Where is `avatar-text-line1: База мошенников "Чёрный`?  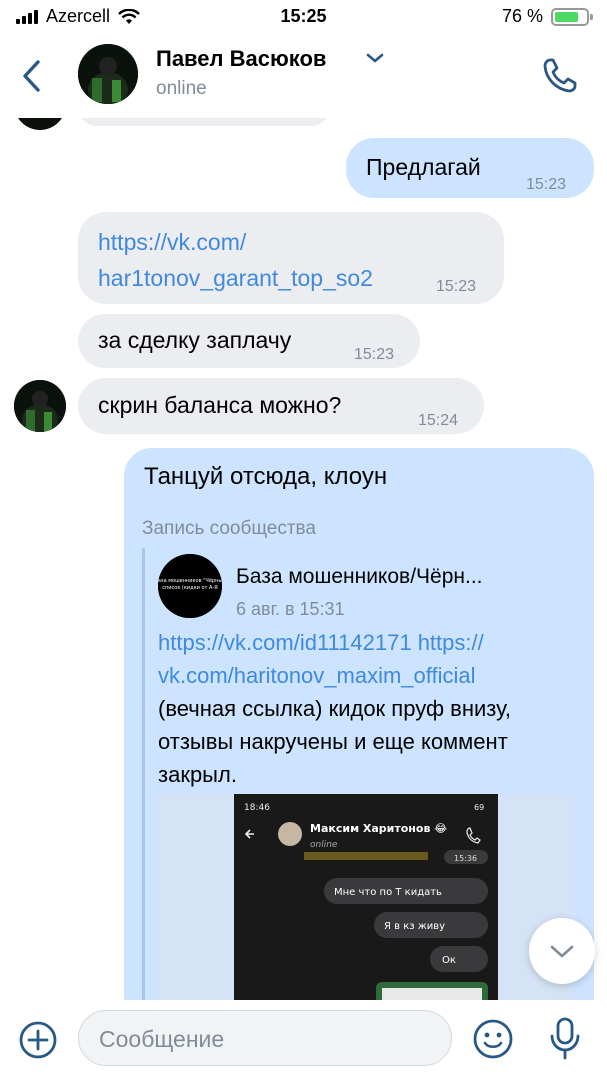
avatar-text-line1: База мошенников "Чёрный is located at coordinates (190, 580).